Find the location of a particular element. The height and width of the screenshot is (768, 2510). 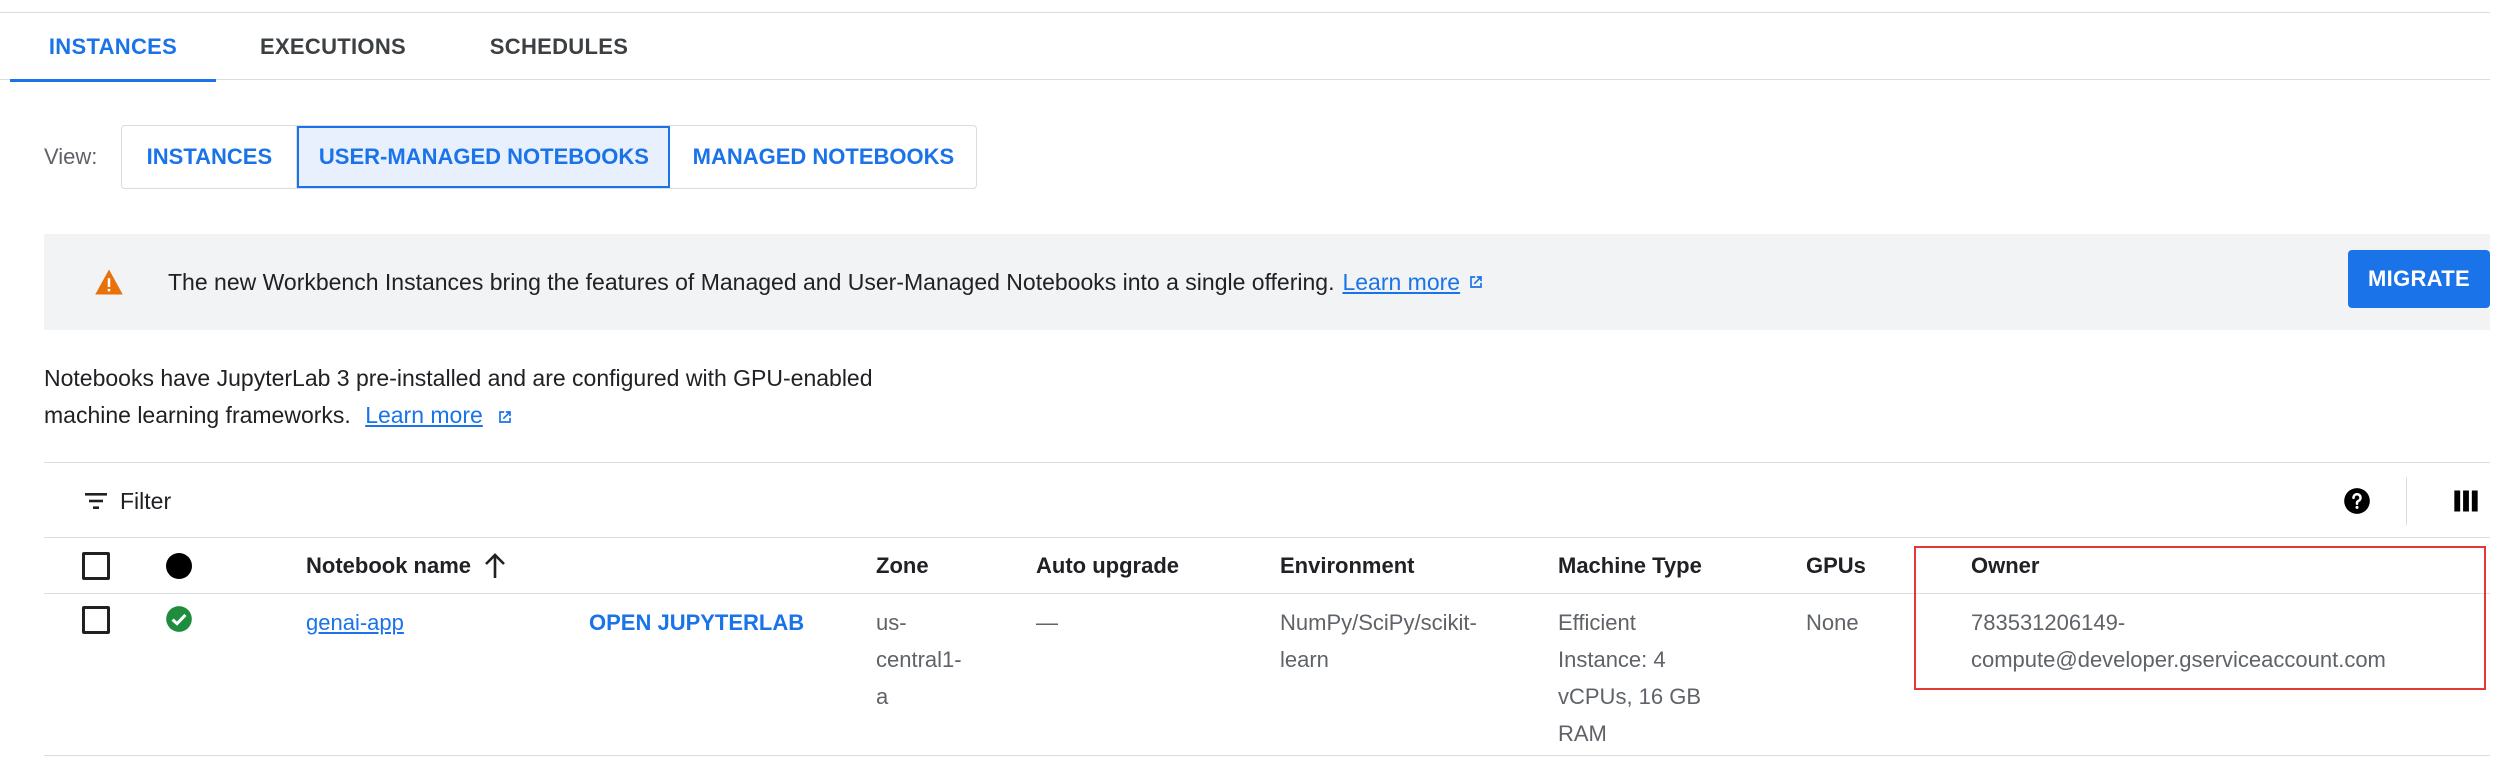

gpus-cell: None is located at coordinates (1832, 622).